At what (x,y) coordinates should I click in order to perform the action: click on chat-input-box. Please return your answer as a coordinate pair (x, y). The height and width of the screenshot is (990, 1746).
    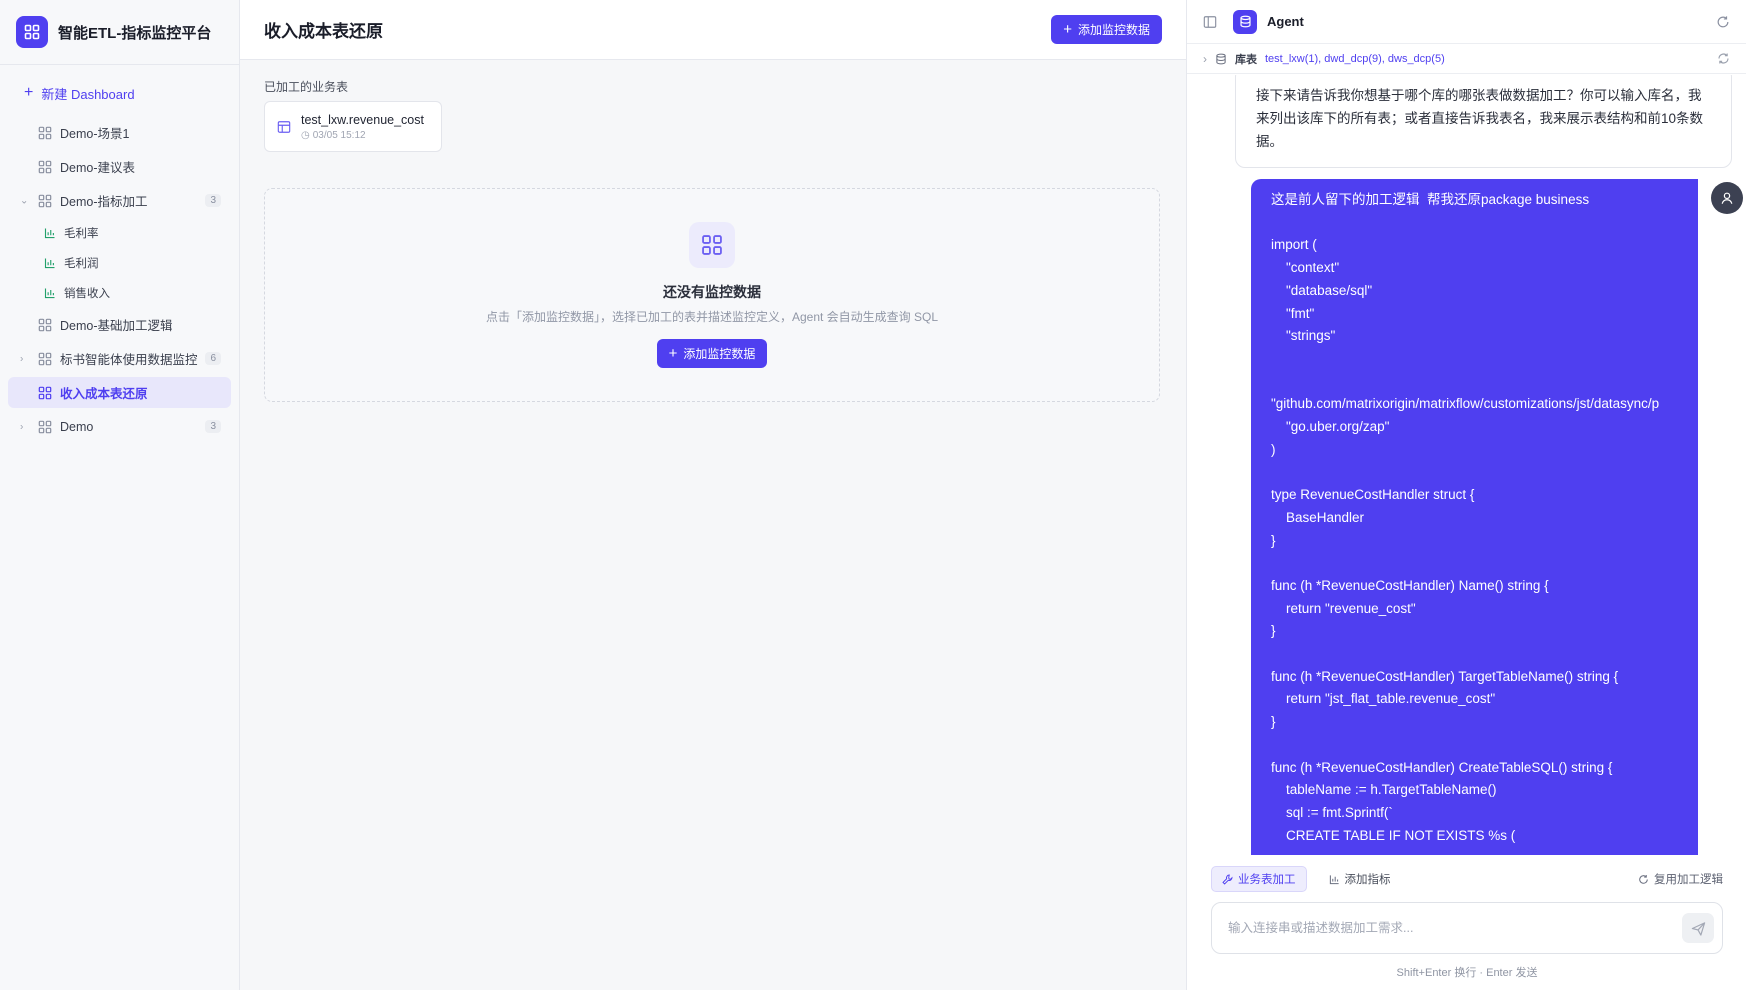
    Looking at the image, I should click on (1467, 928).